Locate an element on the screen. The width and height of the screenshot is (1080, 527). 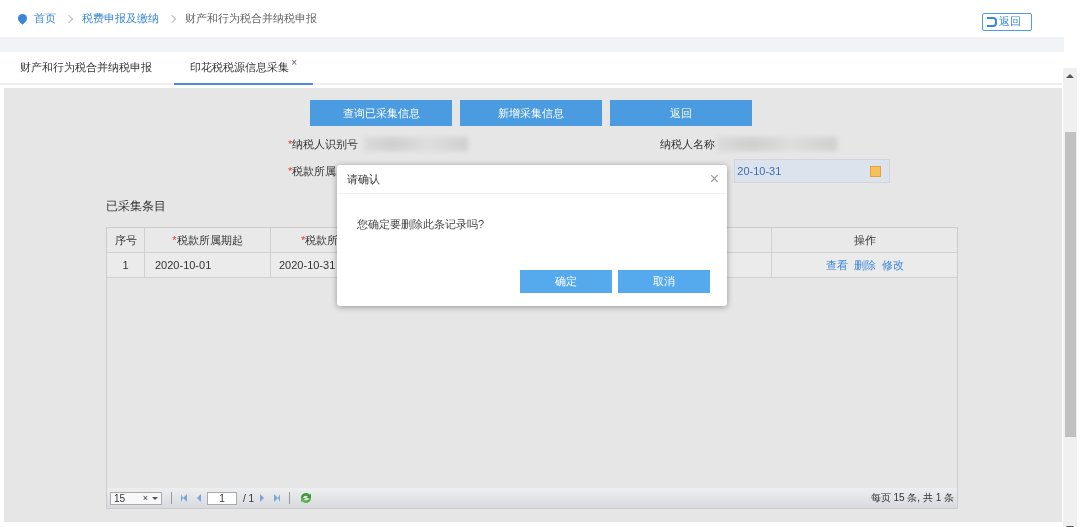
breadcrumb-link: 税费申报及缴纳 is located at coordinates (120, 18).